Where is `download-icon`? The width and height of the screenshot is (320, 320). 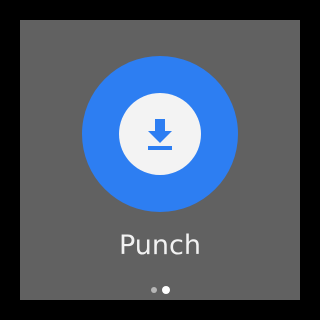 download-icon is located at coordinates (160, 134).